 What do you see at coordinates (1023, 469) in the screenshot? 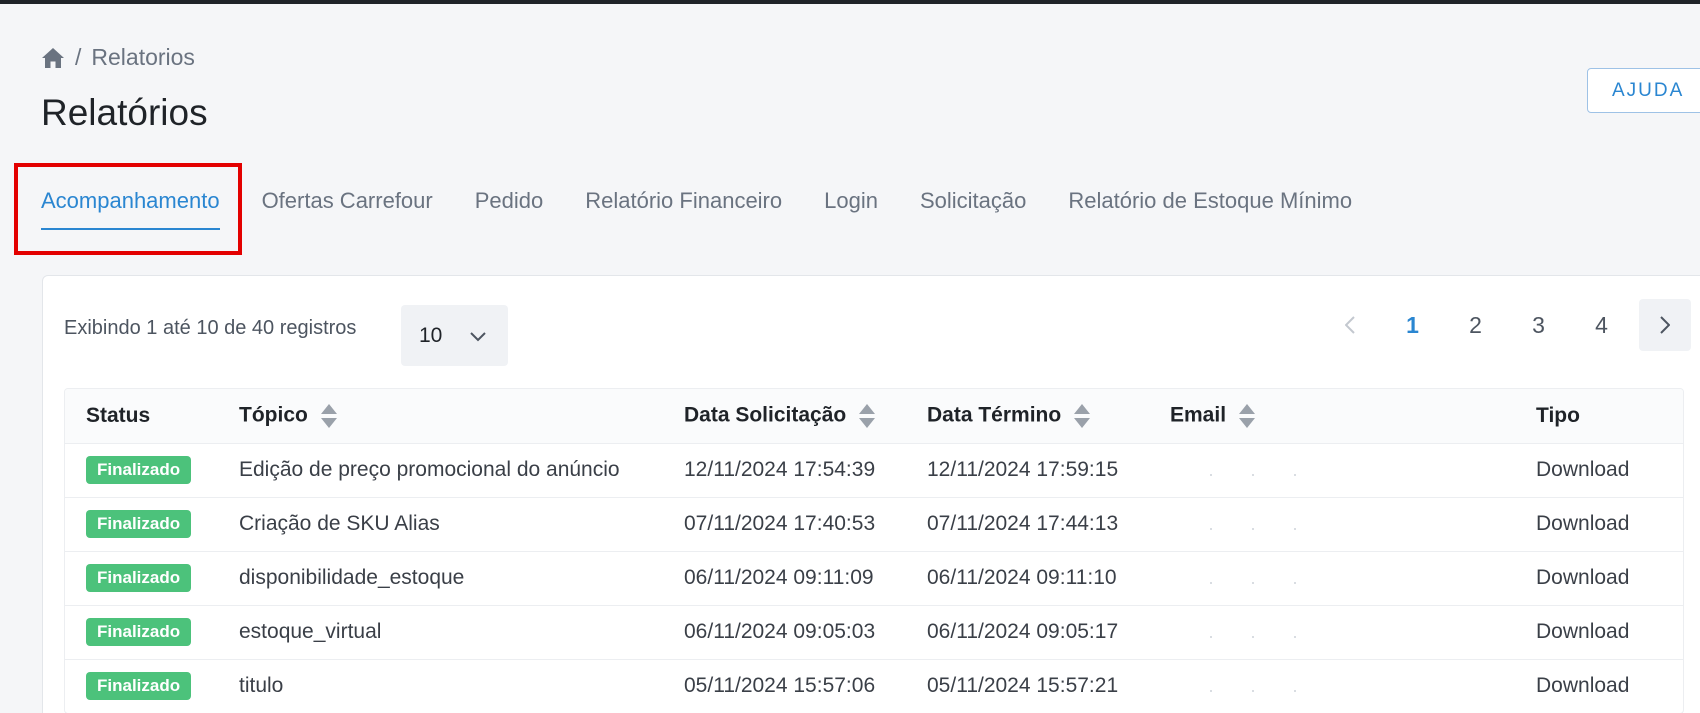
I see `finished-date-cell: 12/11/2024 17:59:15` at bounding box center [1023, 469].